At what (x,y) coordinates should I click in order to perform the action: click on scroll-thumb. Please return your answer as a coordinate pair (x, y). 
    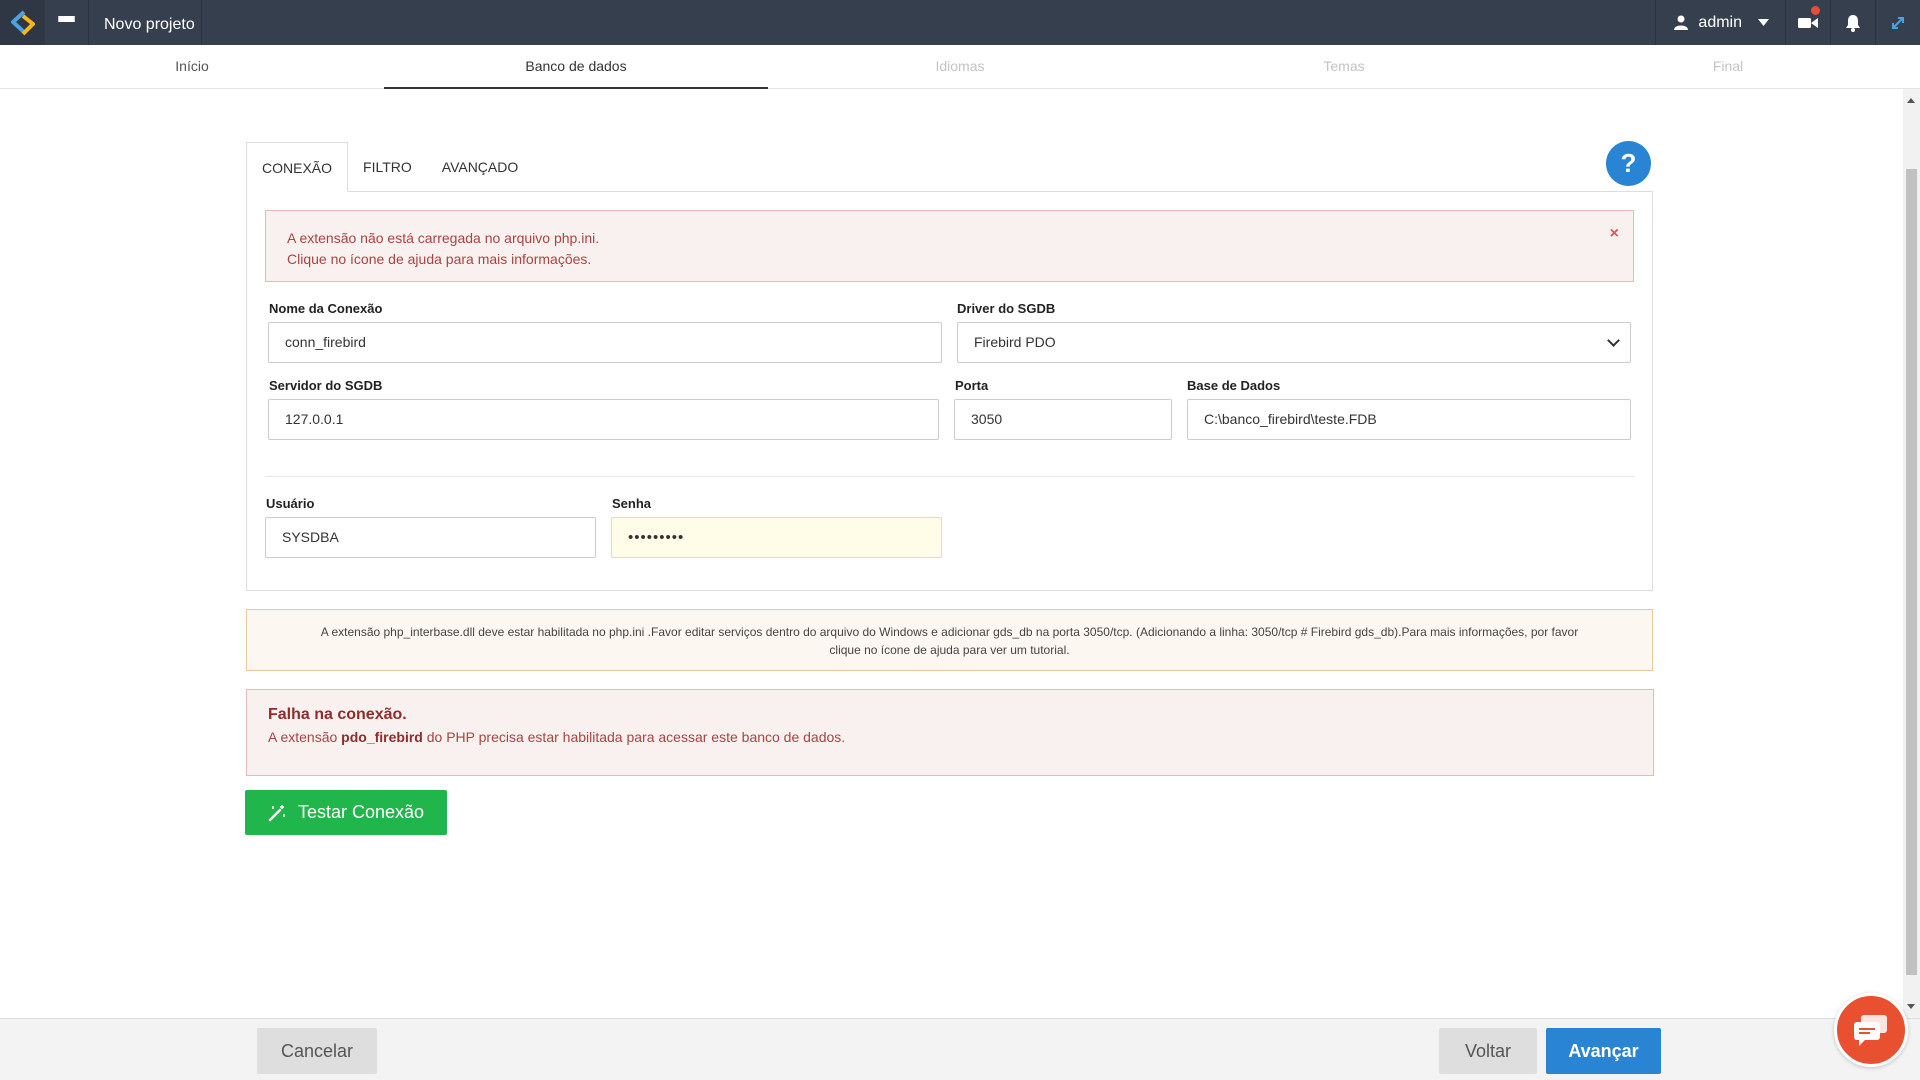
    Looking at the image, I should click on (1911, 572).